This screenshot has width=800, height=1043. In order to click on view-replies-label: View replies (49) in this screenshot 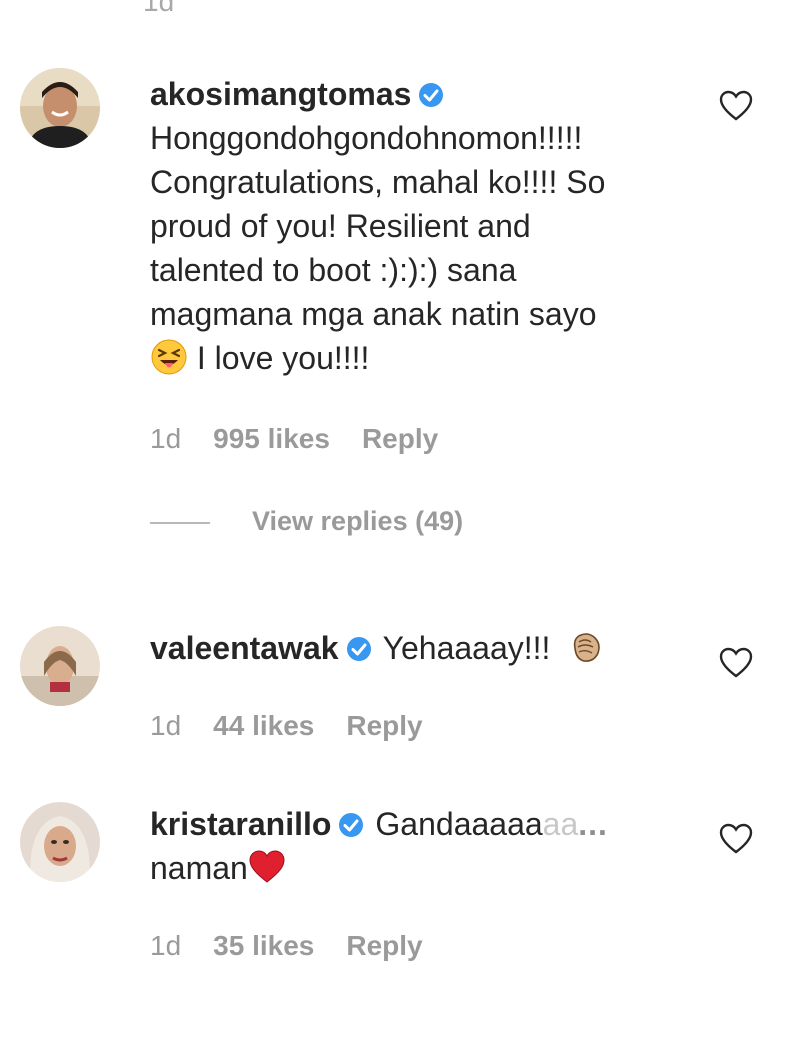, I will do `click(357, 521)`.